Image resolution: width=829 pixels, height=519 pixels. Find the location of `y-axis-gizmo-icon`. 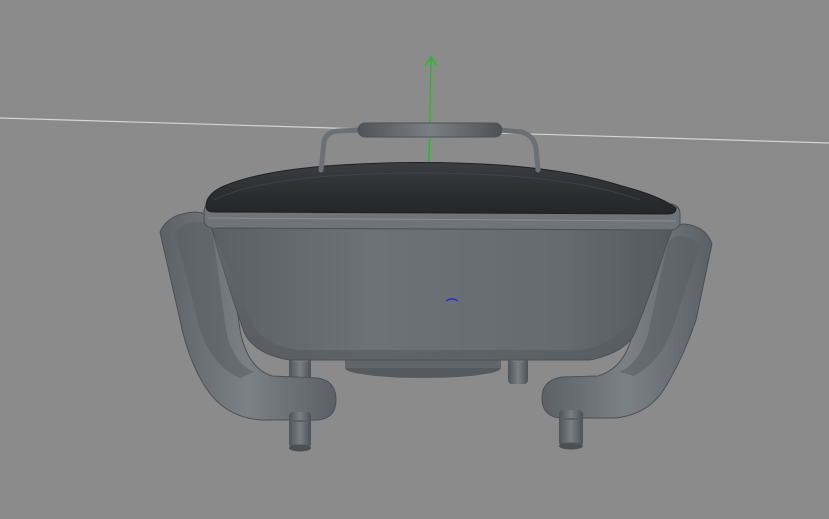

y-axis-gizmo-icon is located at coordinates (431, 110).